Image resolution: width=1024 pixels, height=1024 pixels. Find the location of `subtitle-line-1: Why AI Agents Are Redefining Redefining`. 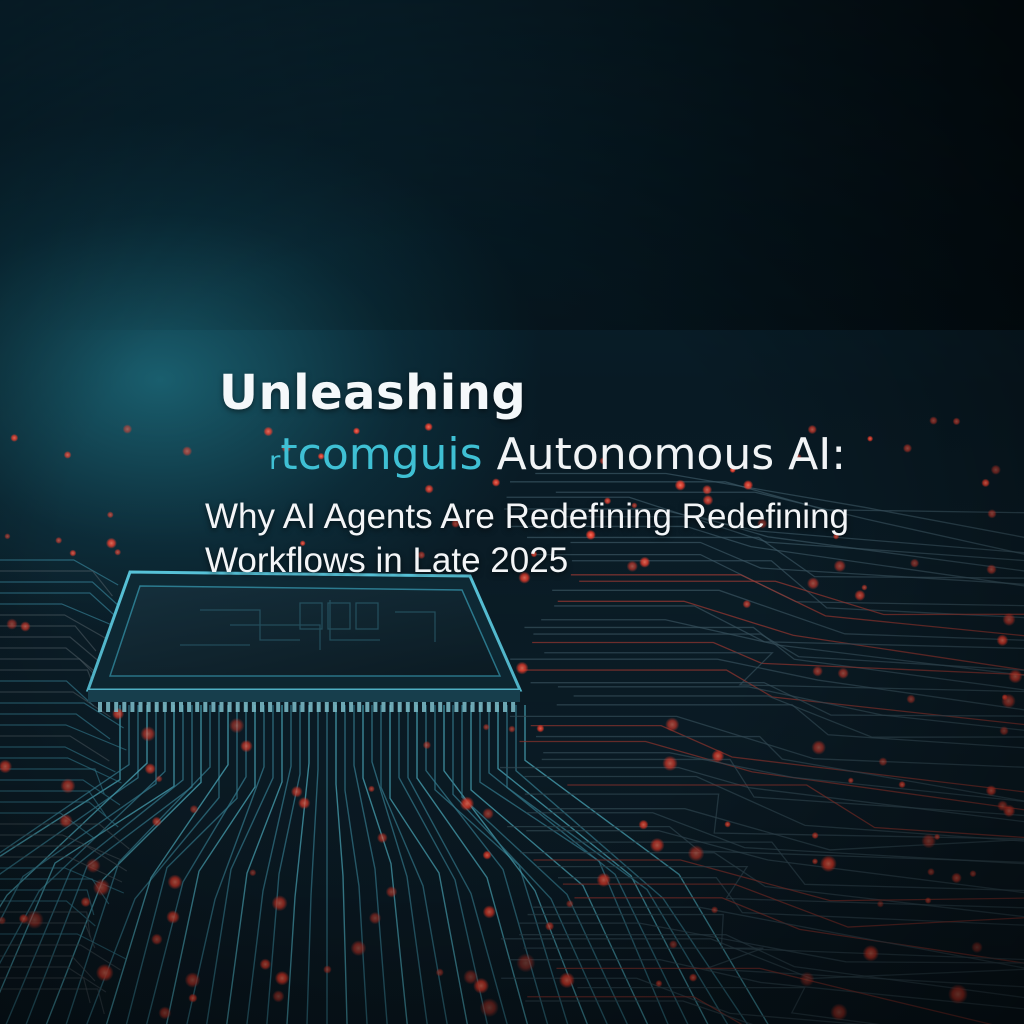

subtitle-line-1: Why AI Agents Are Redefining Redefining is located at coordinates (527, 516).